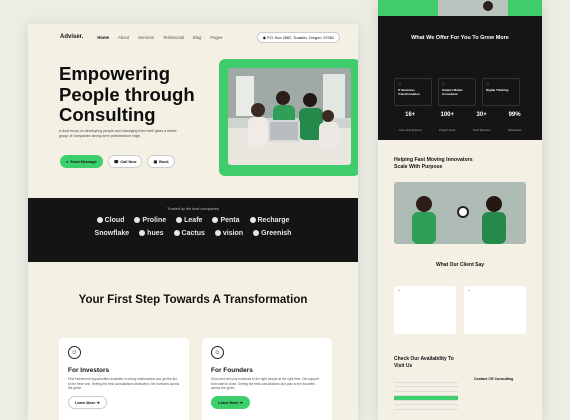 This screenshot has height=420, width=570. What do you see at coordinates (460, 38) in the screenshot?
I see `offer-title: What We Offer For You To Grow More` at bounding box center [460, 38].